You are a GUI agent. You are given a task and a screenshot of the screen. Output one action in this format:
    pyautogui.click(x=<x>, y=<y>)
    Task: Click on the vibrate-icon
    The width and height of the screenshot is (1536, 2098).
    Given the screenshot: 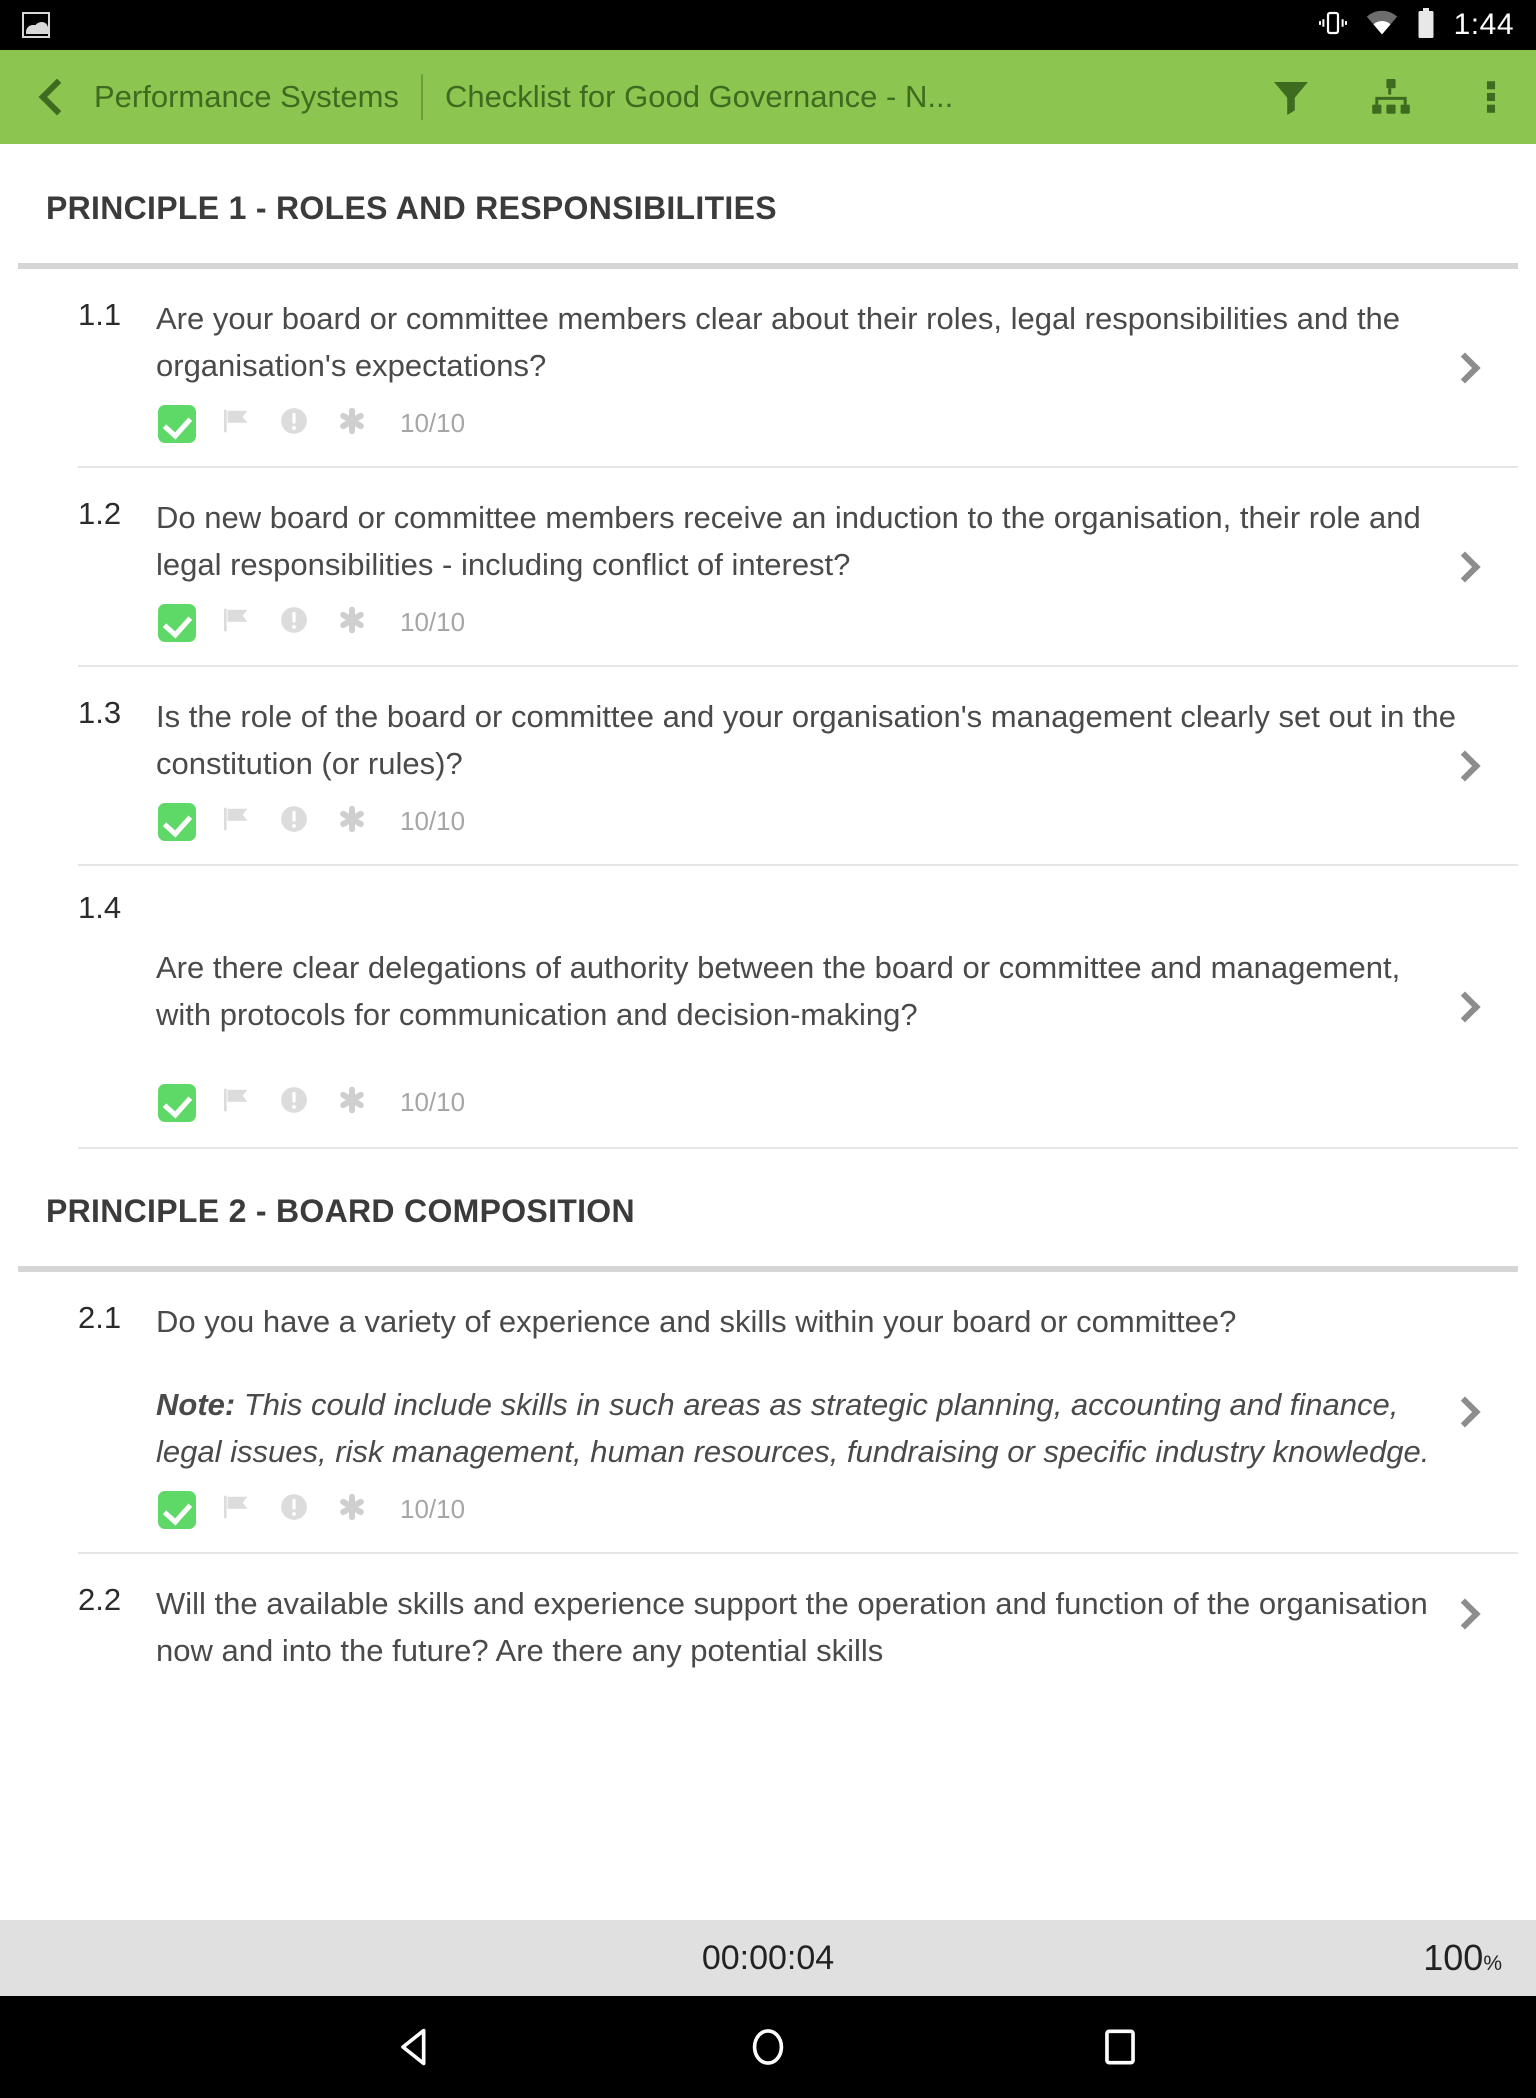 What is the action you would take?
    pyautogui.click(x=1333, y=25)
    